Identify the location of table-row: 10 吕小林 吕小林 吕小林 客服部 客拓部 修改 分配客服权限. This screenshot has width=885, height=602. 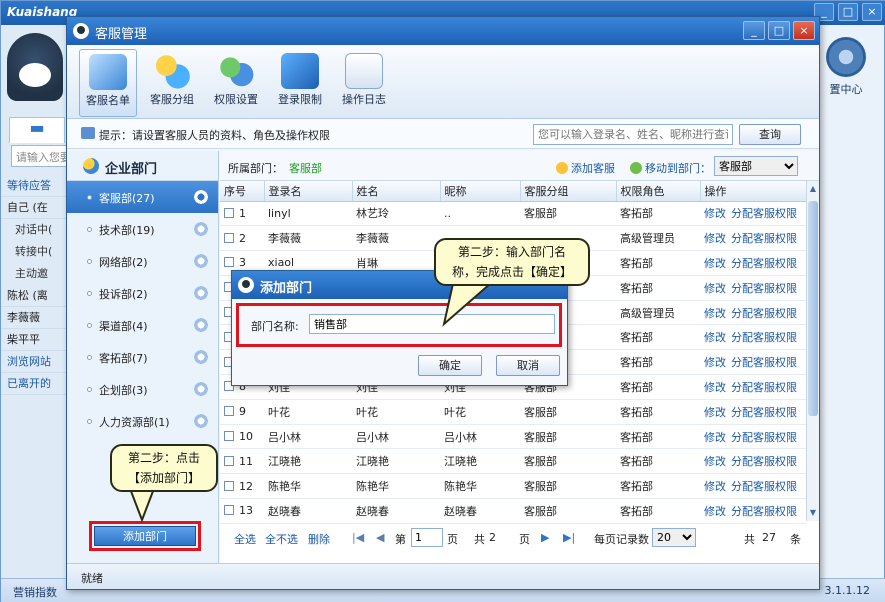
(513, 437).